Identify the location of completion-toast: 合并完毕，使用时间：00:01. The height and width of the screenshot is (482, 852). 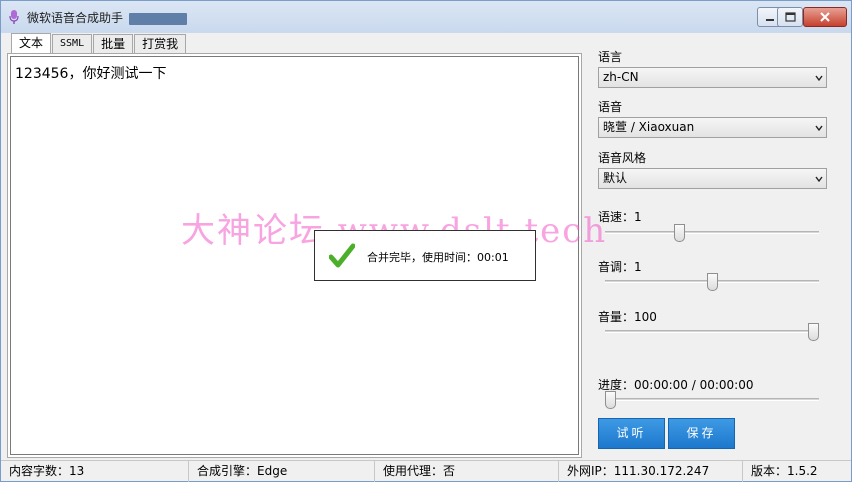
(425, 255).